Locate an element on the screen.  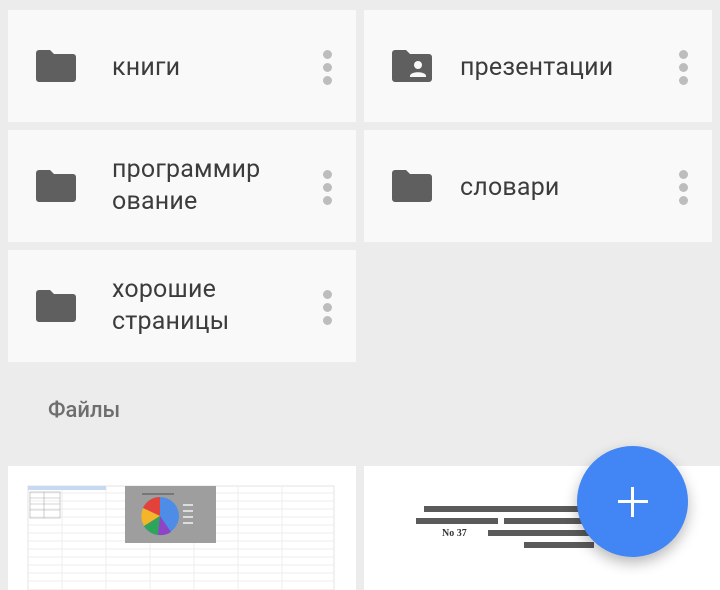
folder-card-horoshie-stranicy: хорошие страницы is located at coordinates (182, 306).